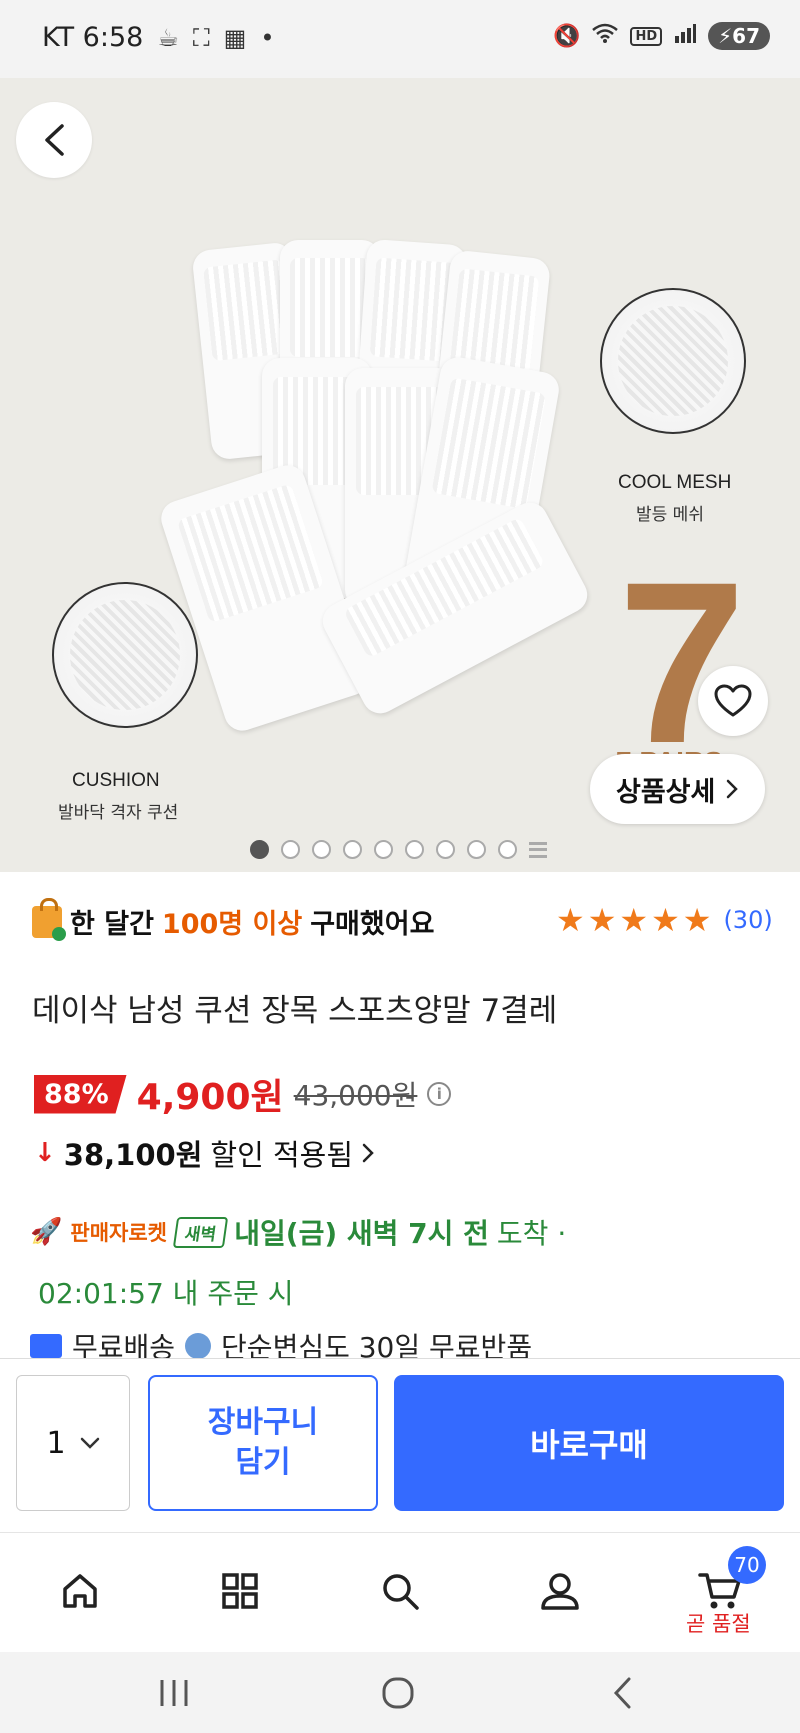 The height and width of the screenshot is (1733, 800). I want to click on purchase-prefix: 한 달간, so click(112, 924).